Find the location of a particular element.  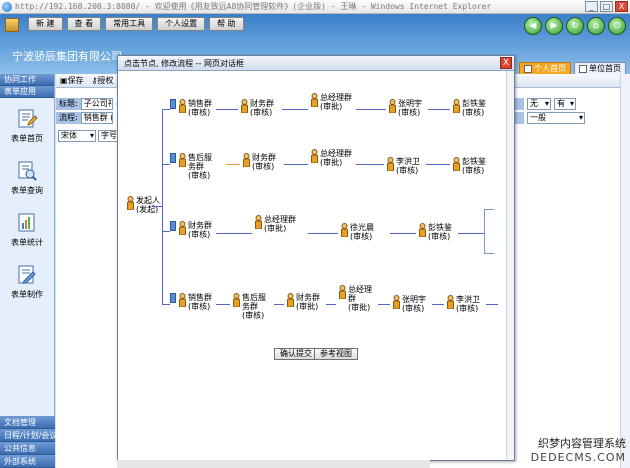

authorize-button: ⚷授权 is located at coordinates (103, 80).